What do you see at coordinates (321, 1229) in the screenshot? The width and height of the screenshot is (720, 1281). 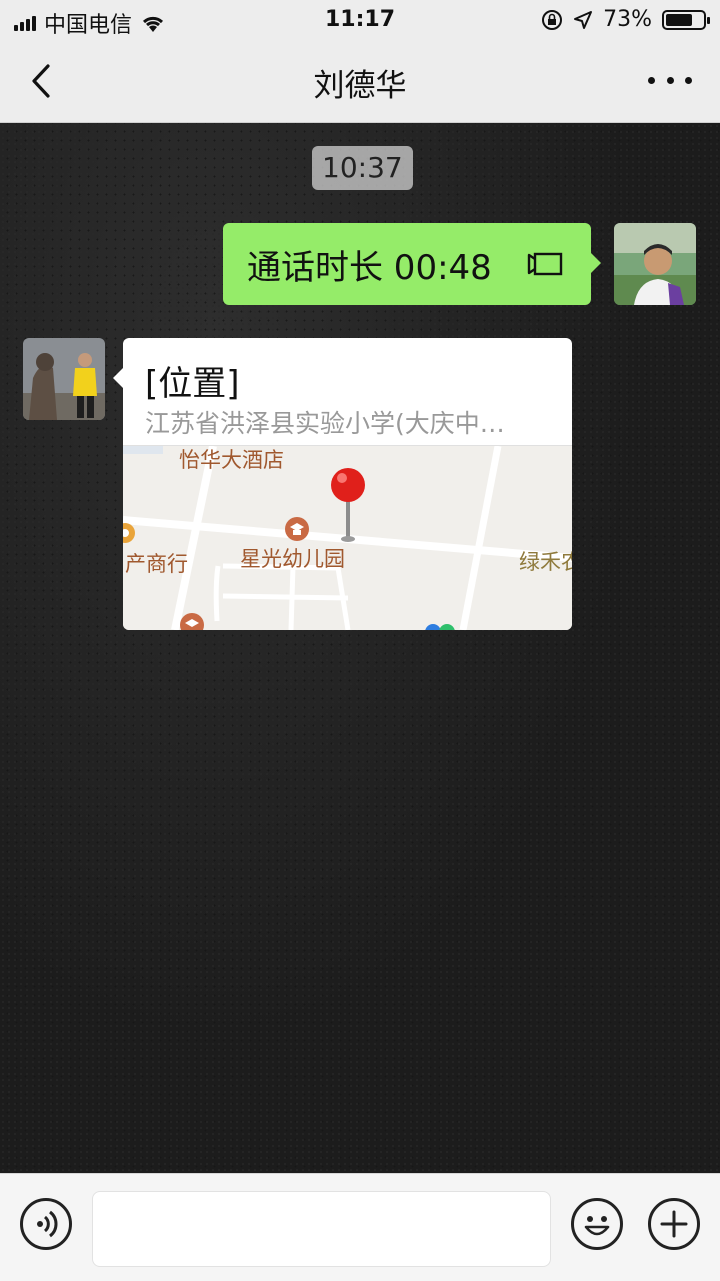 I see `message-input` at bounding box center [321, 1229].